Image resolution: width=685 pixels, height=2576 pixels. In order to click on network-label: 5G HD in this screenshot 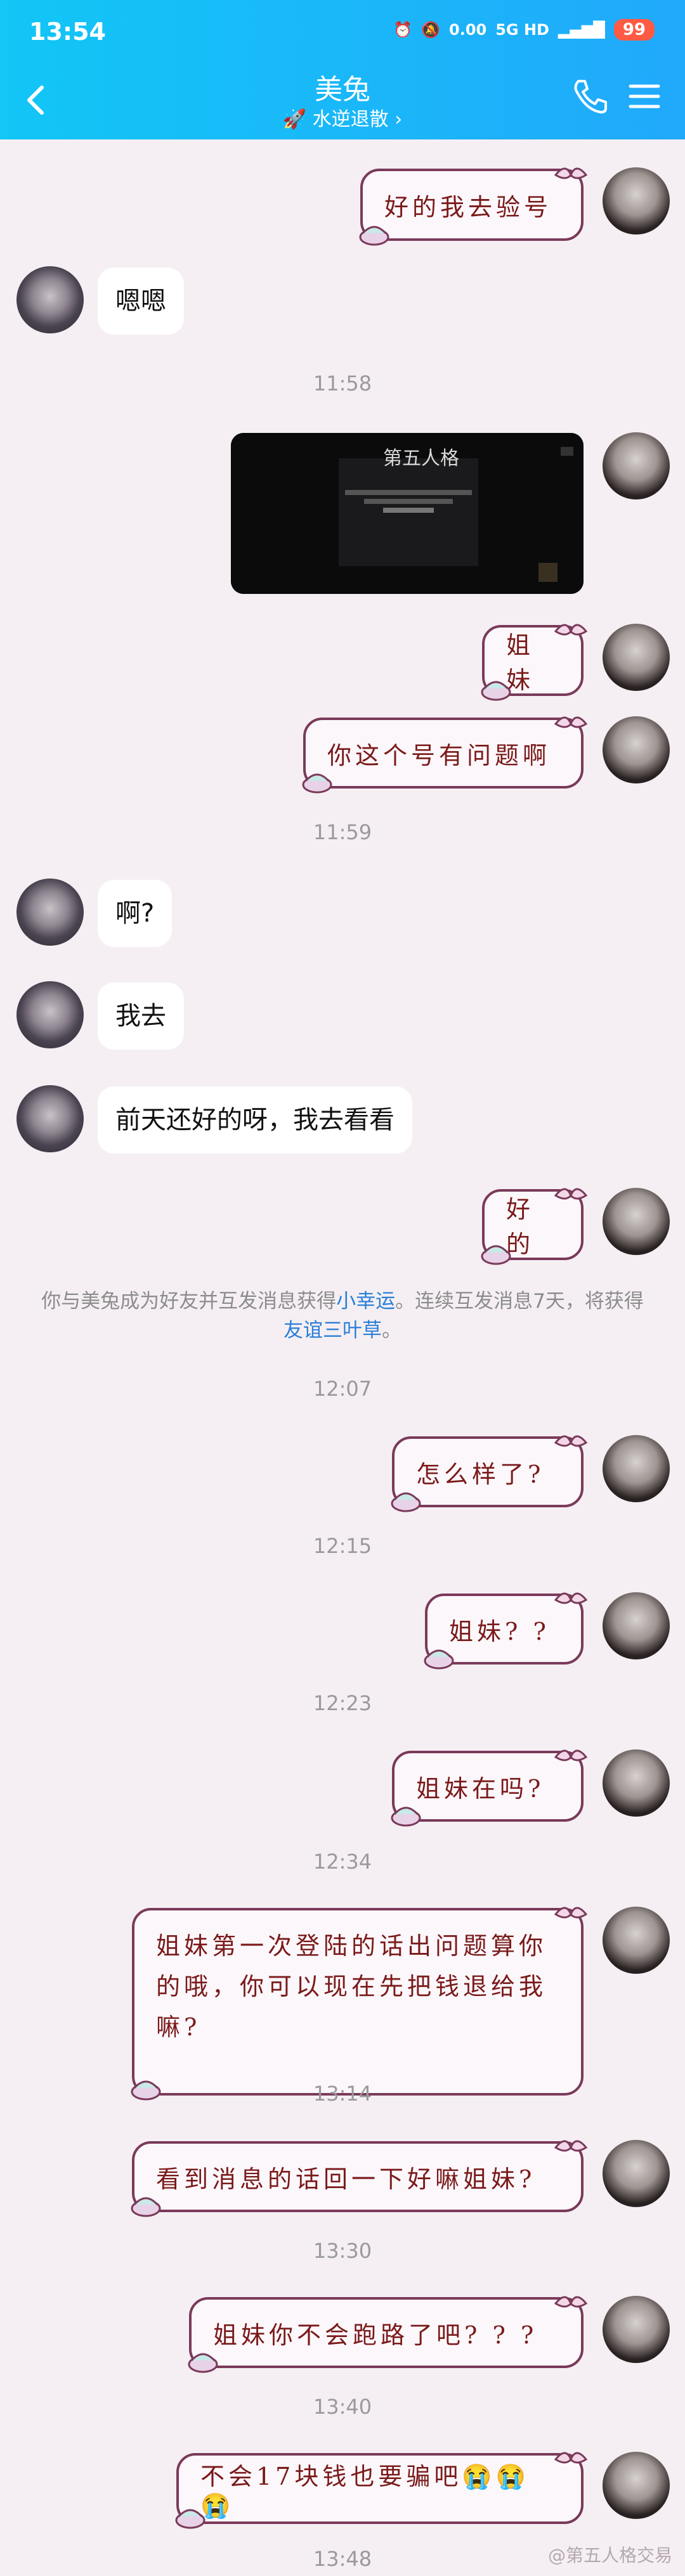, I will do `click(522, 30)`.